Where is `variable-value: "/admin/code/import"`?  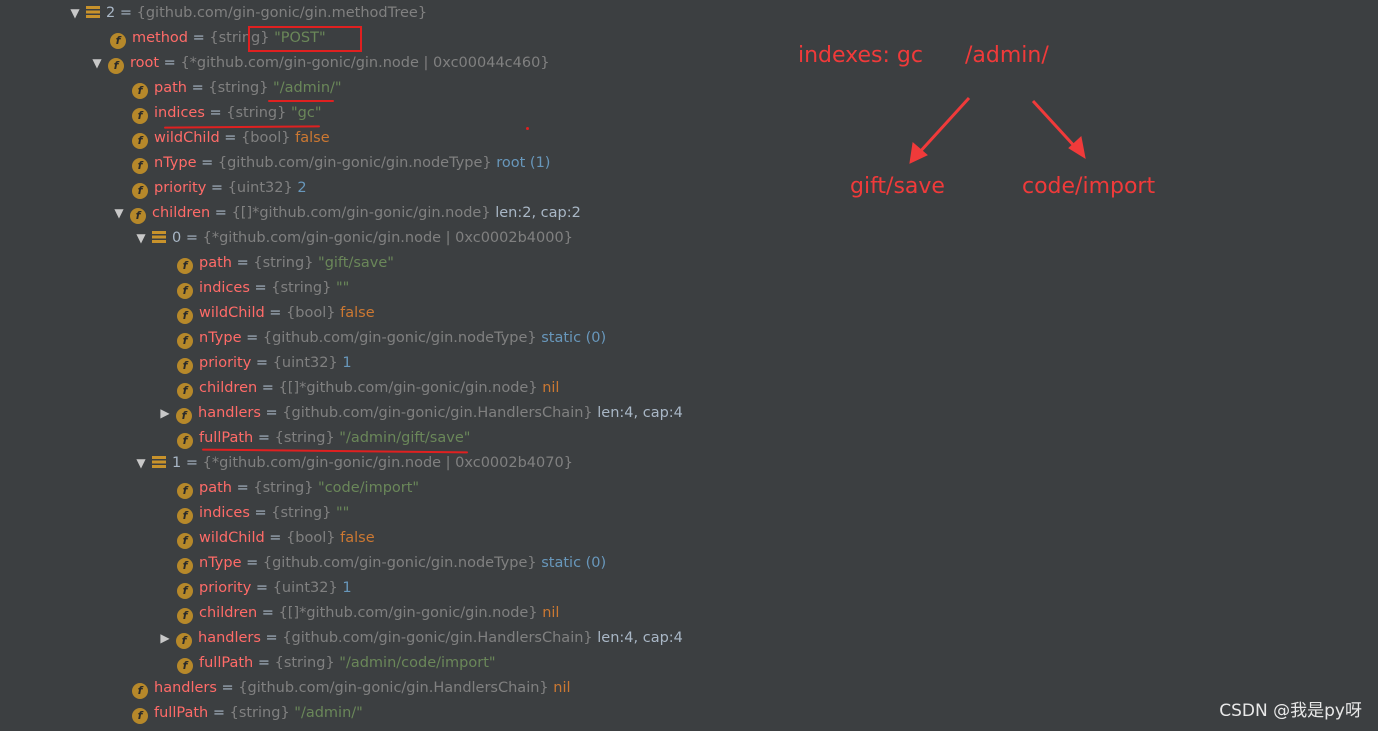
variable-value: "/admin/code/import" is located at coordinates (417, 663).